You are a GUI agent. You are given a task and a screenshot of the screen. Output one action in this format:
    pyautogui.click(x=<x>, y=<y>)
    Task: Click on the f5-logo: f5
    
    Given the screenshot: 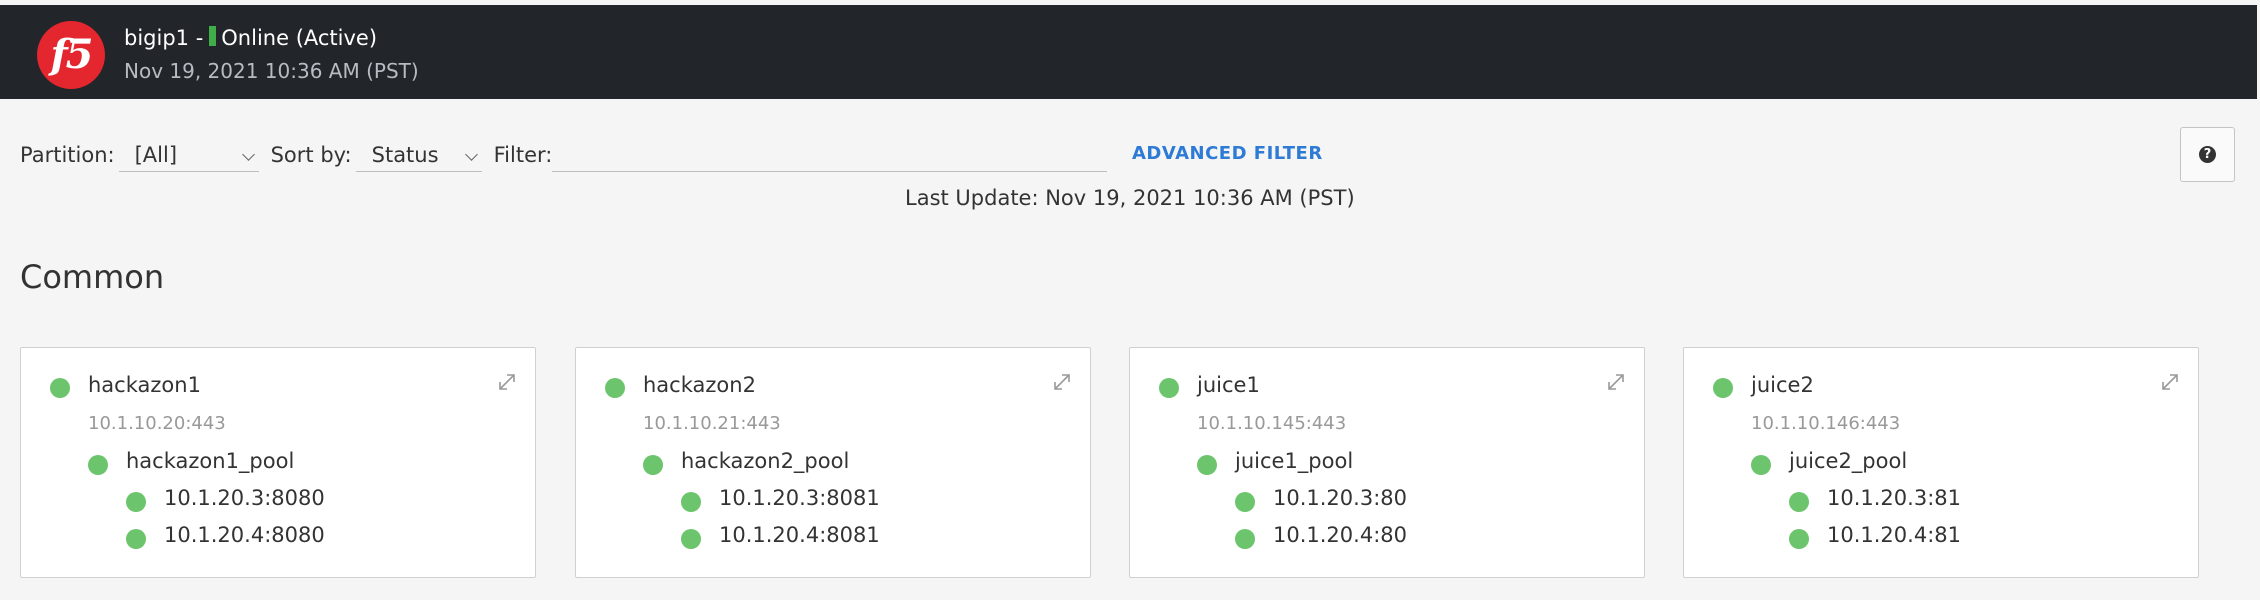 What is the action you would take?
    pyautogui.click(x=71, y=55)
    